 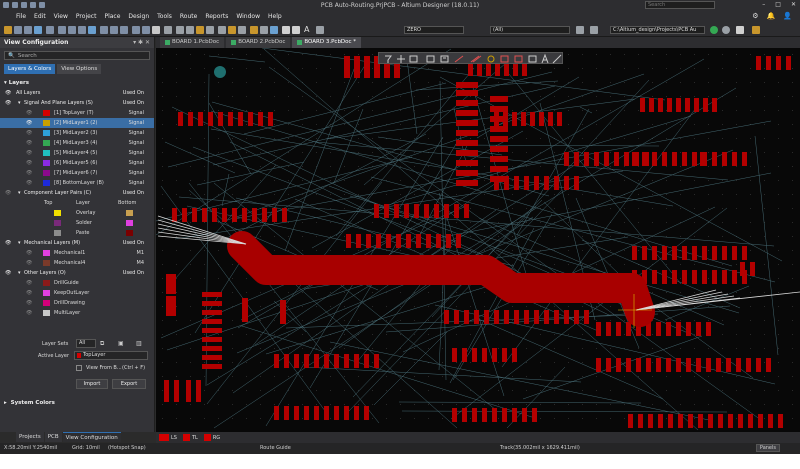 What do you see at coordinates (77, 303) in the screenshot?
I see `other-row-drilldrawing: 👁 DrillDrawing` at bounding box center [77, 303].